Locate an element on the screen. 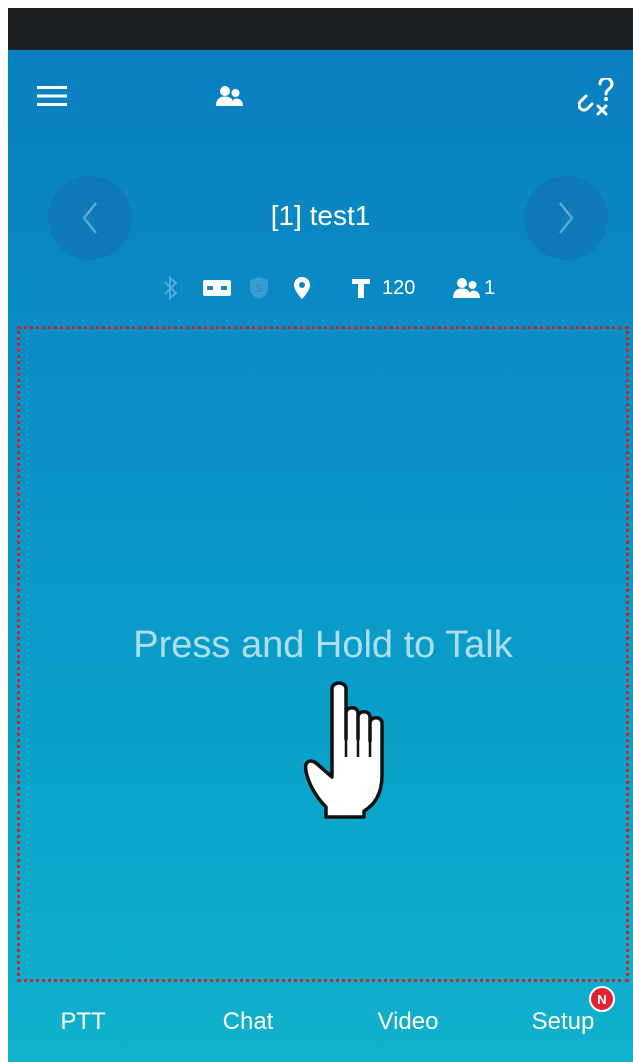 The height and width of the screenshot is (1062, 633). hand-press-icon is located at coordinates (343, 750).